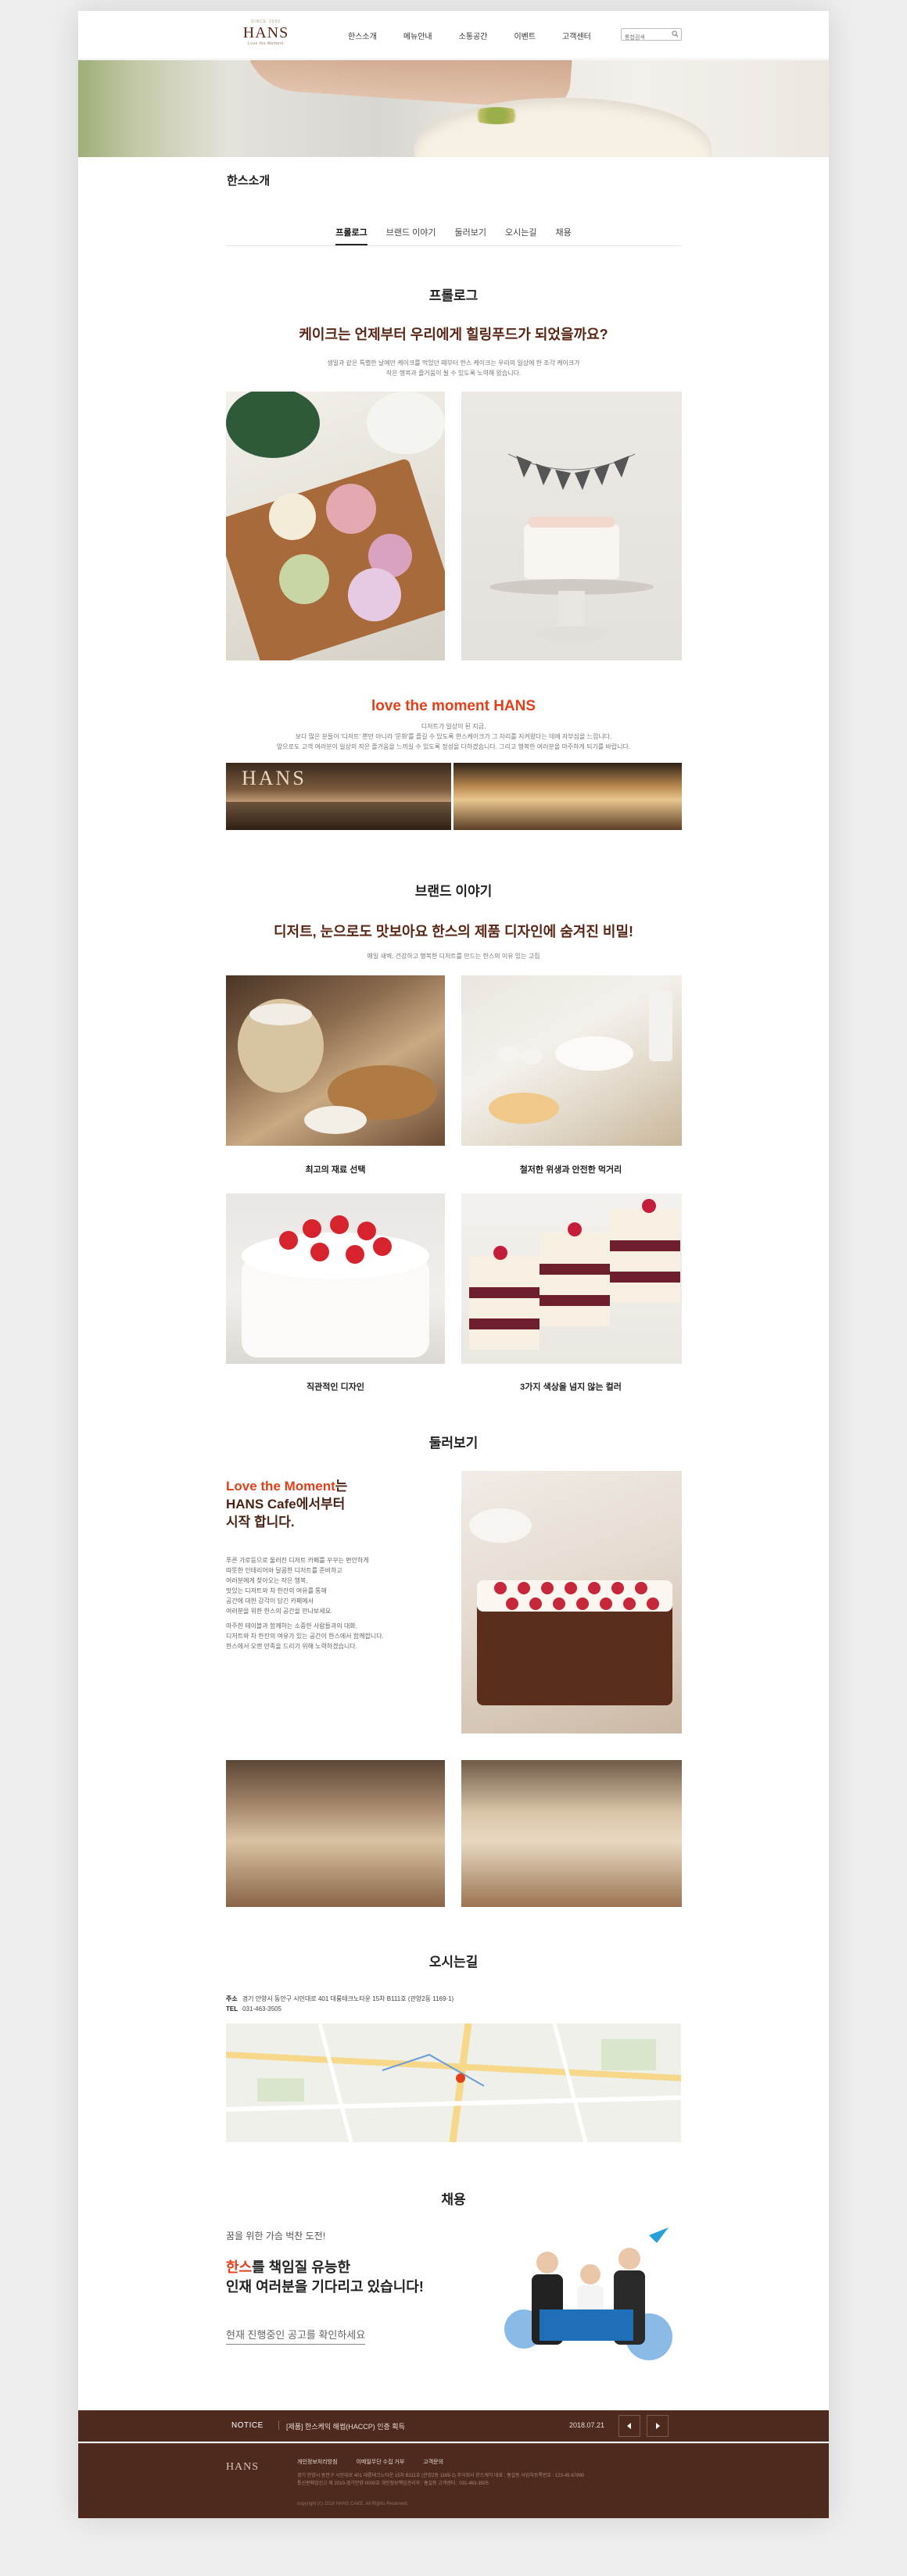  I want to click on store-front-image: HANS, so click(338, 796).